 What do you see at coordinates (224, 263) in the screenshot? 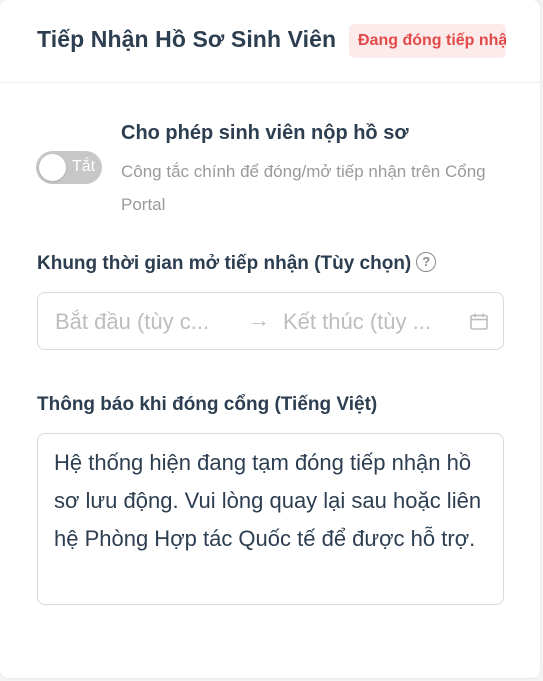
I see `time-window-label-text: Khung thời gian mở tiếp nhận (Tùy chọn)` at bounding box center [224, 263].